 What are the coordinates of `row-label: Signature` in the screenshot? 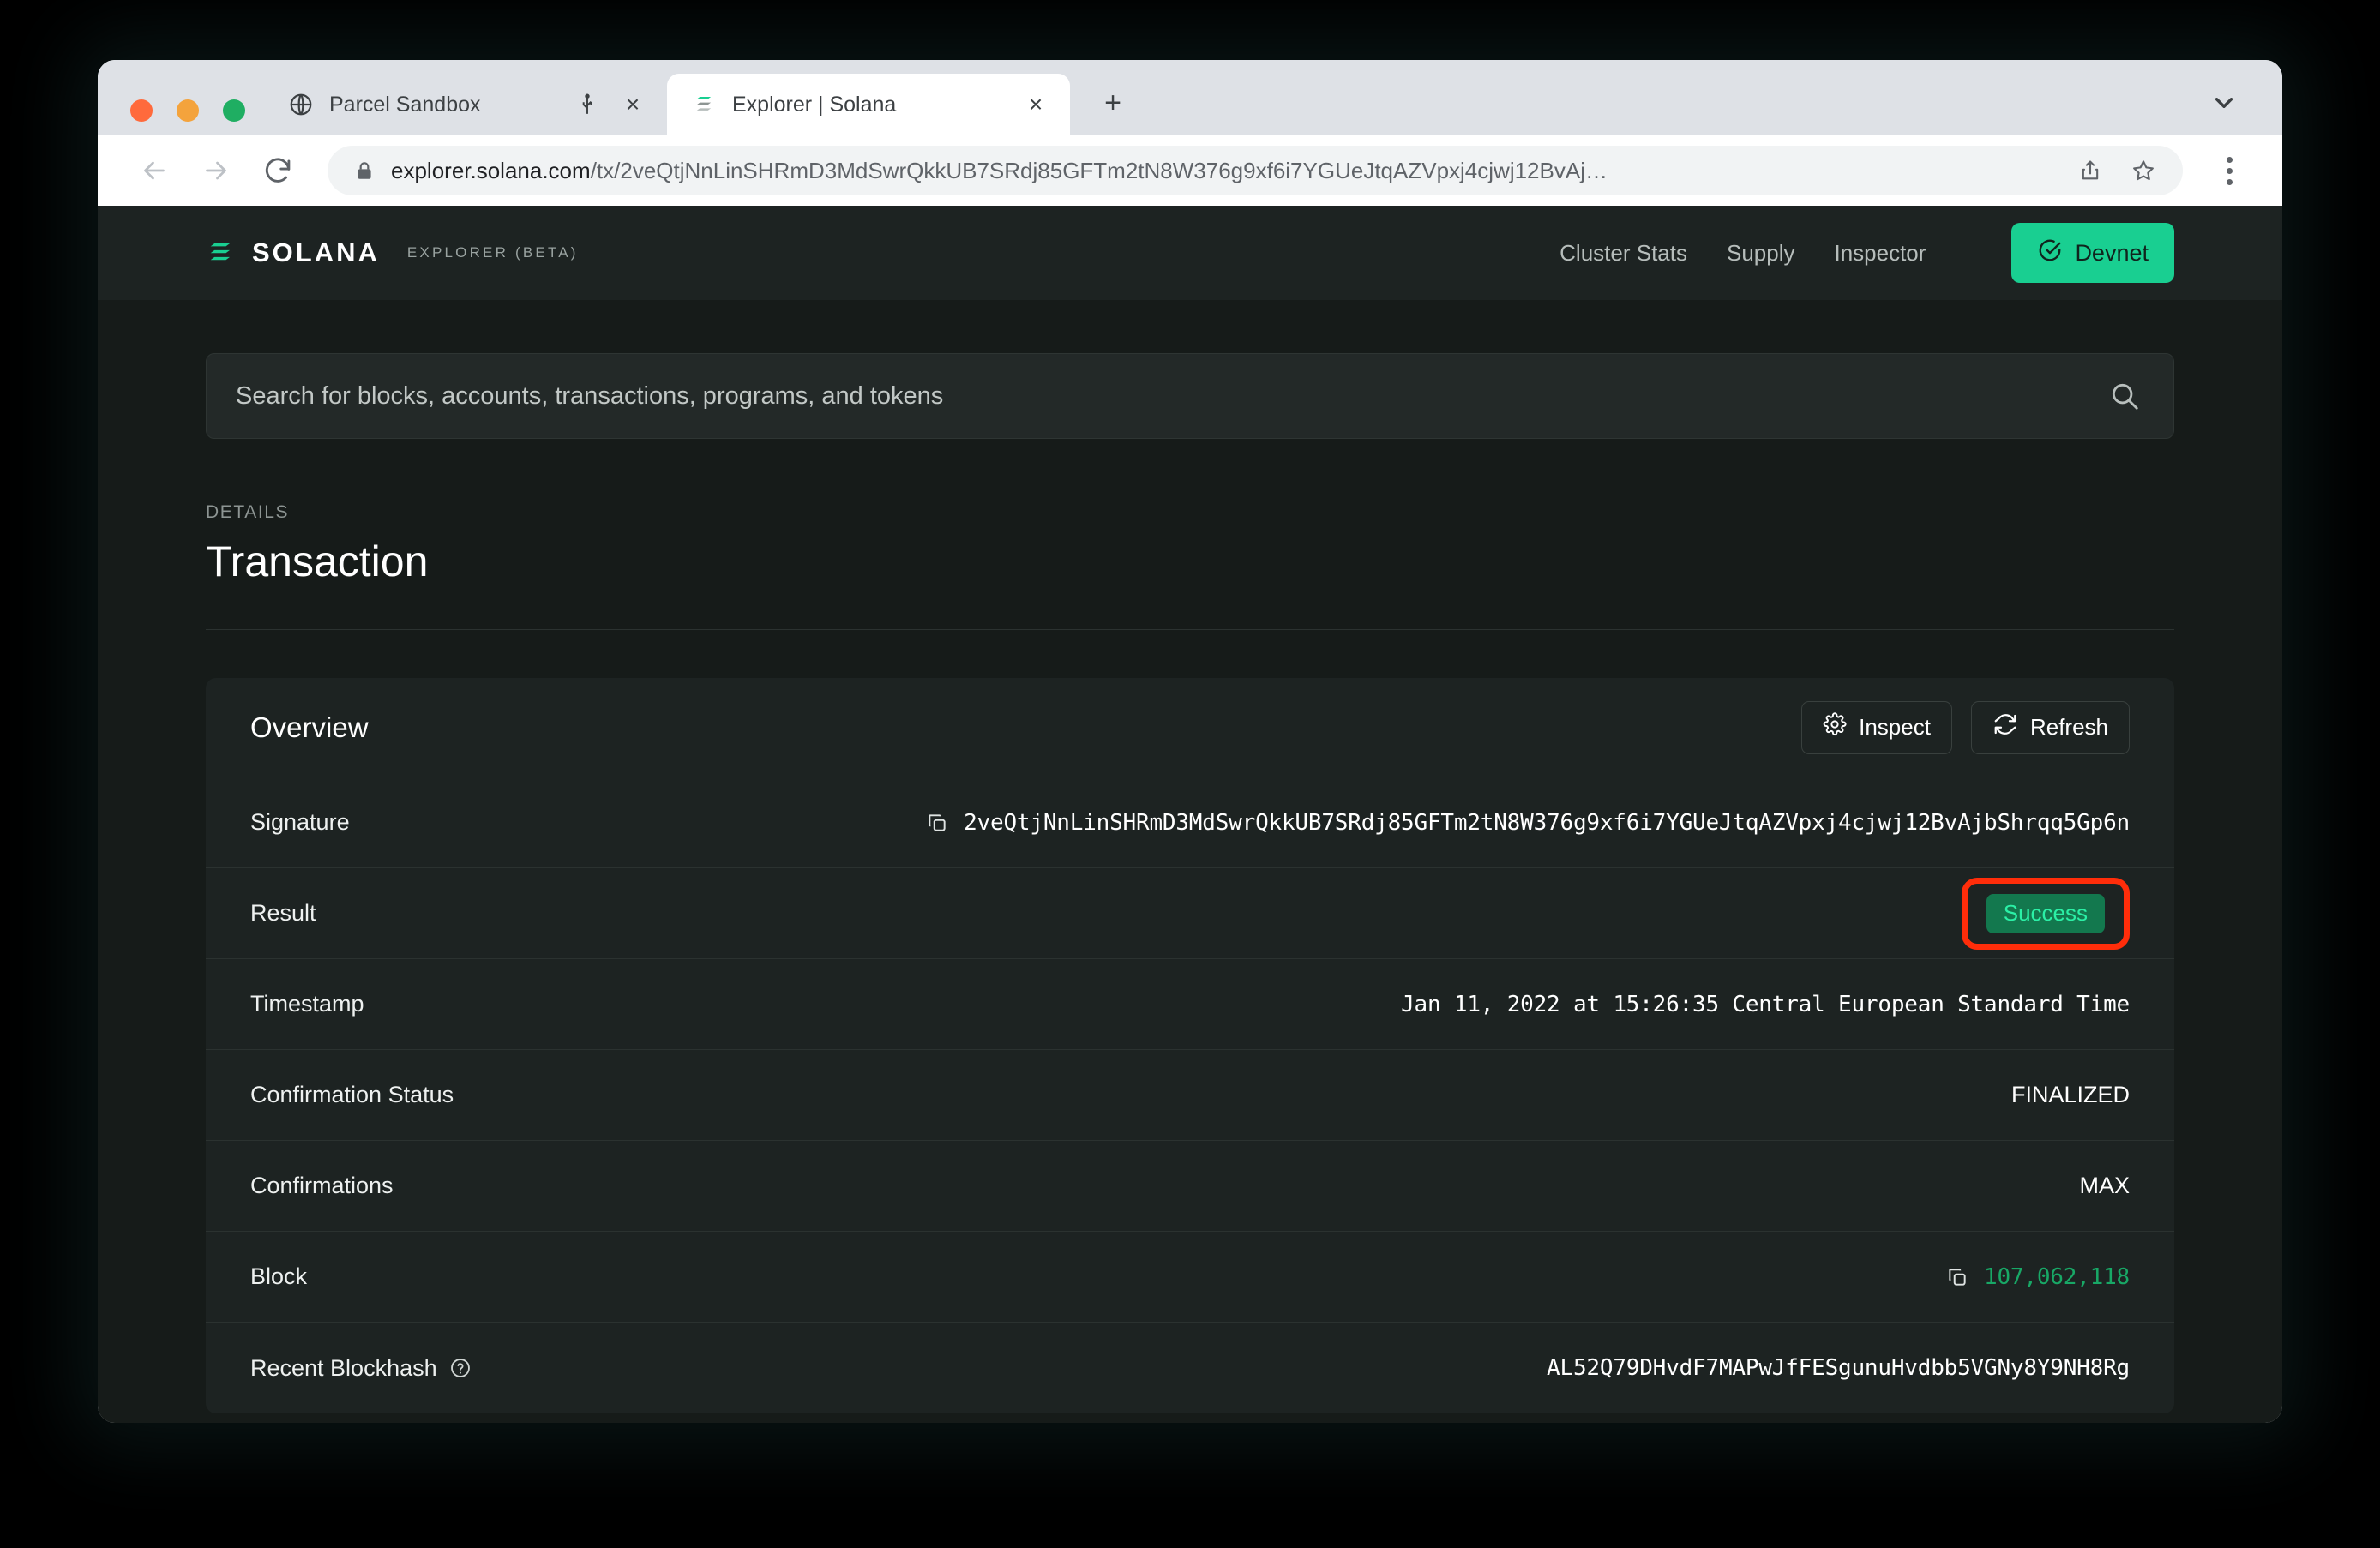 It's located at (300, 822).